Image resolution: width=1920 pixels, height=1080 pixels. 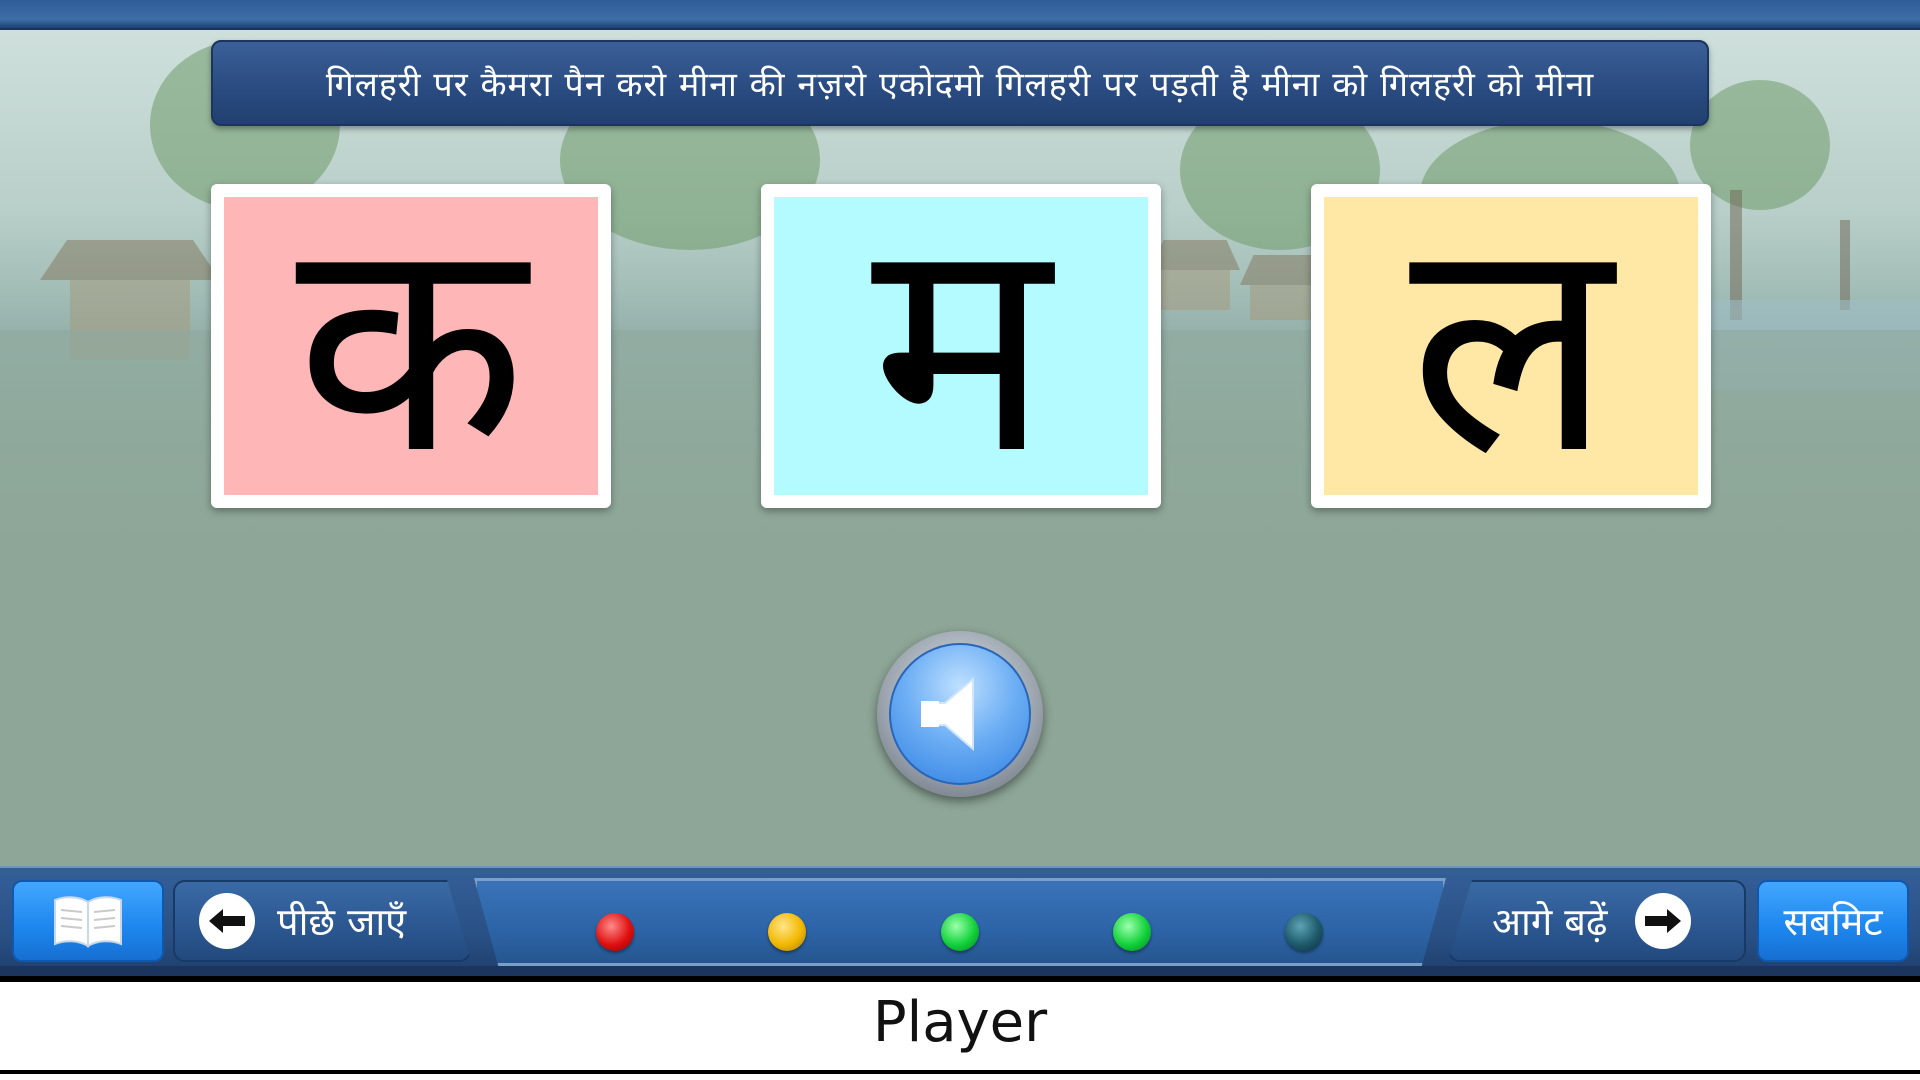 I want to click on book-button, so click(x=88, y=921).